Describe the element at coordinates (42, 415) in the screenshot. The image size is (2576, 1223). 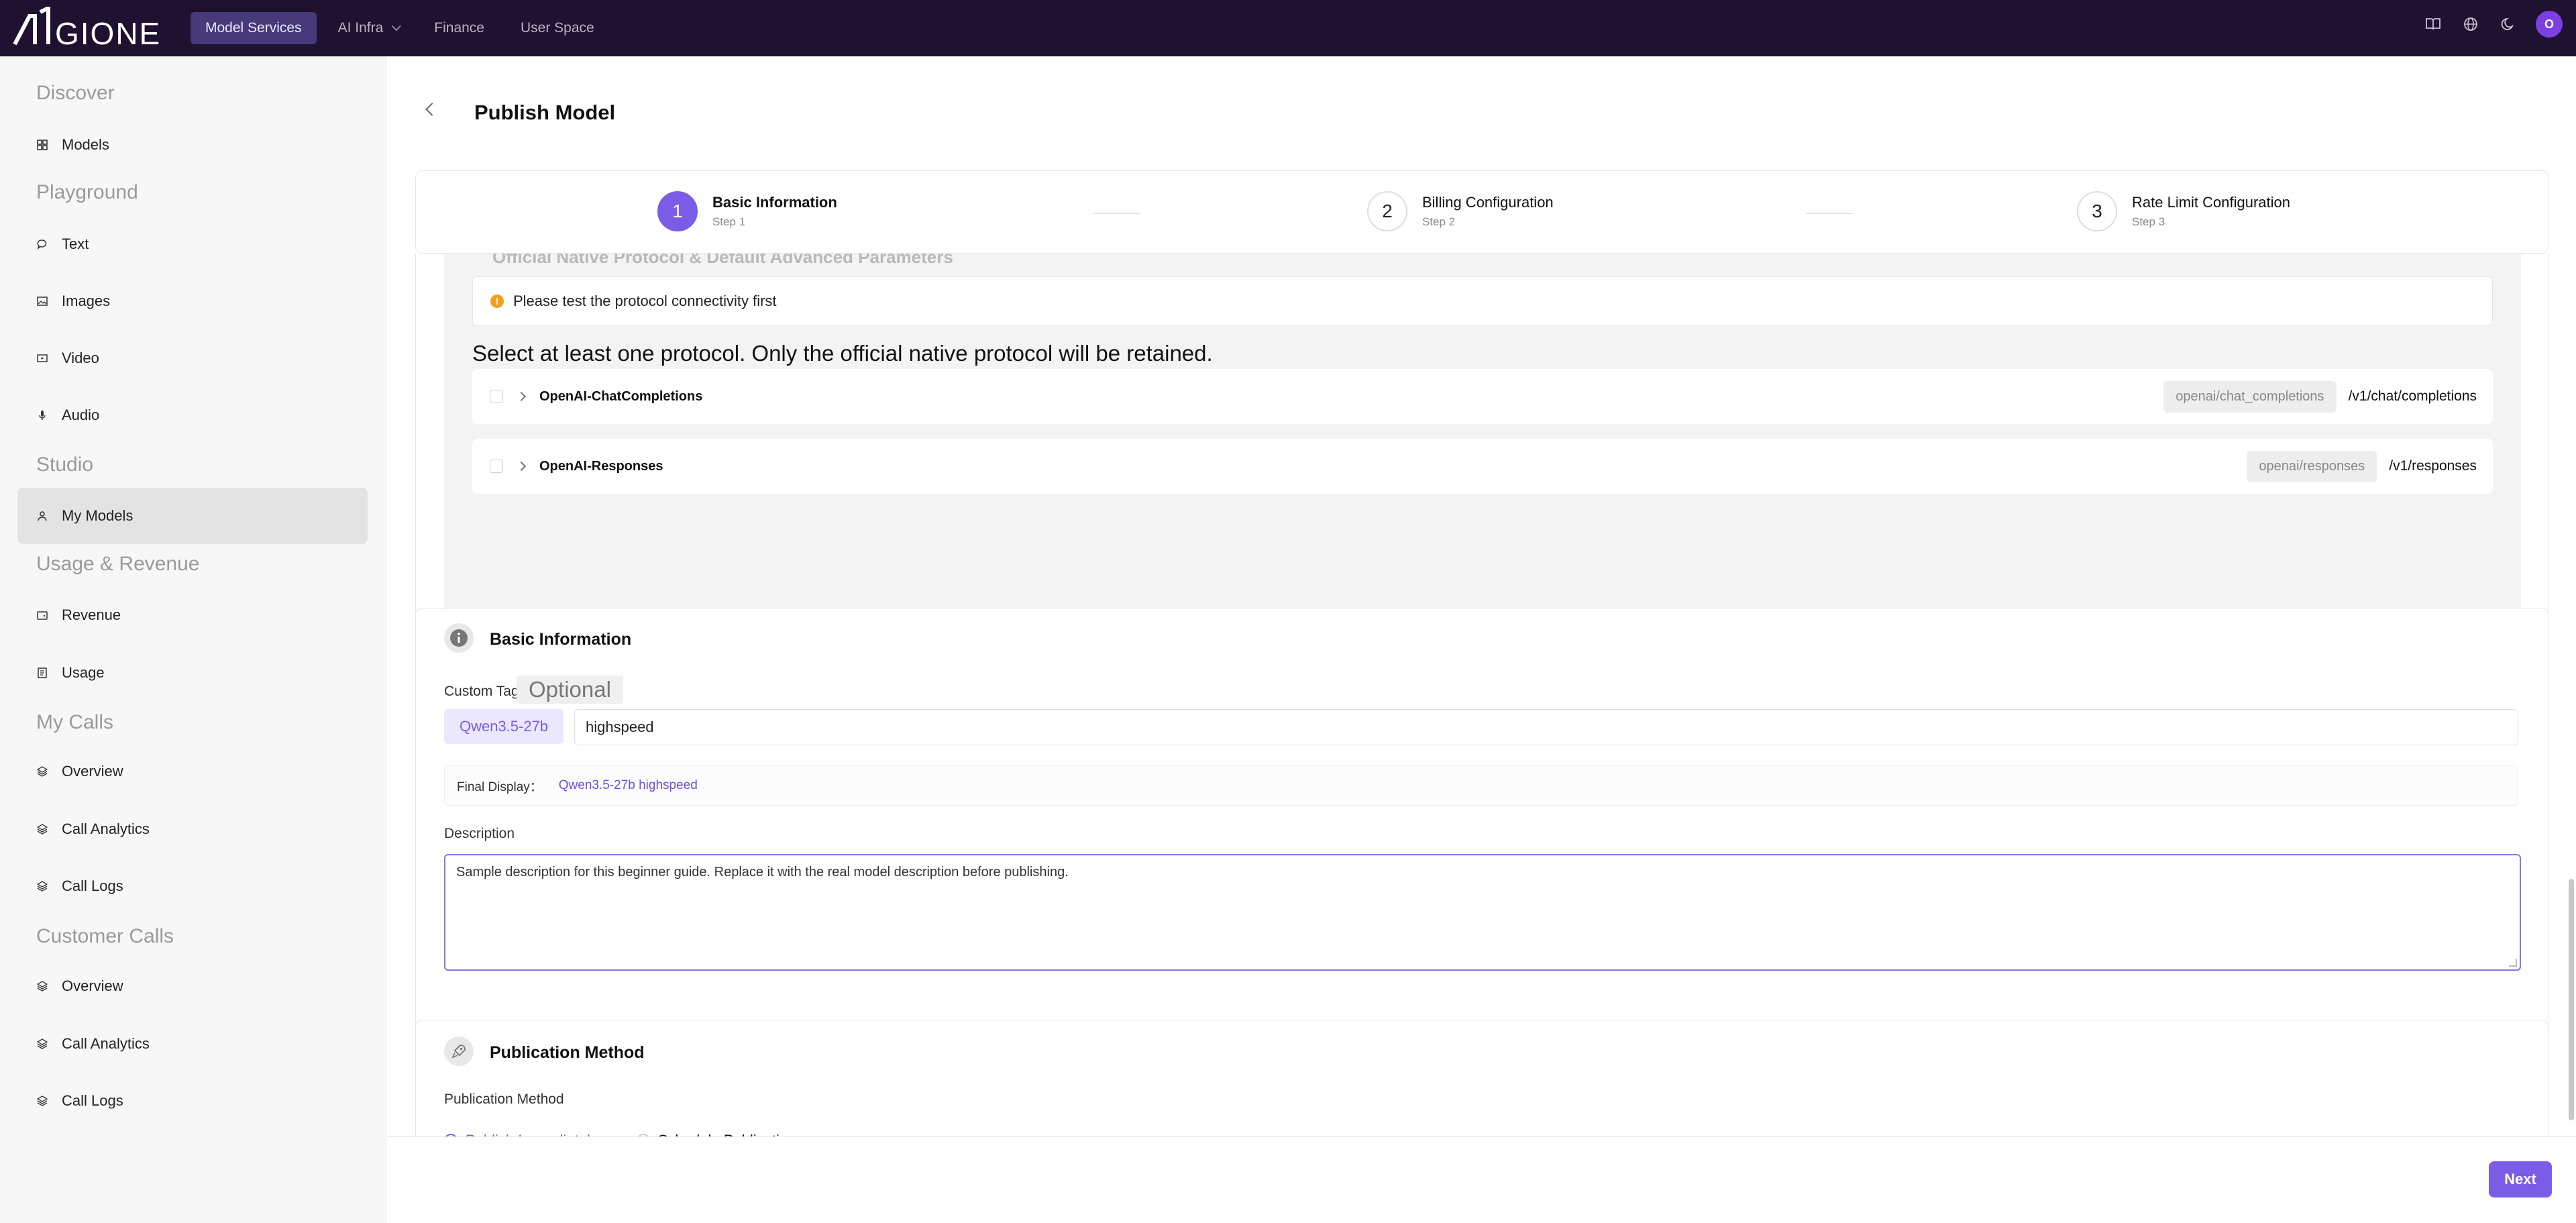
I see `microphone-icon` at that location.